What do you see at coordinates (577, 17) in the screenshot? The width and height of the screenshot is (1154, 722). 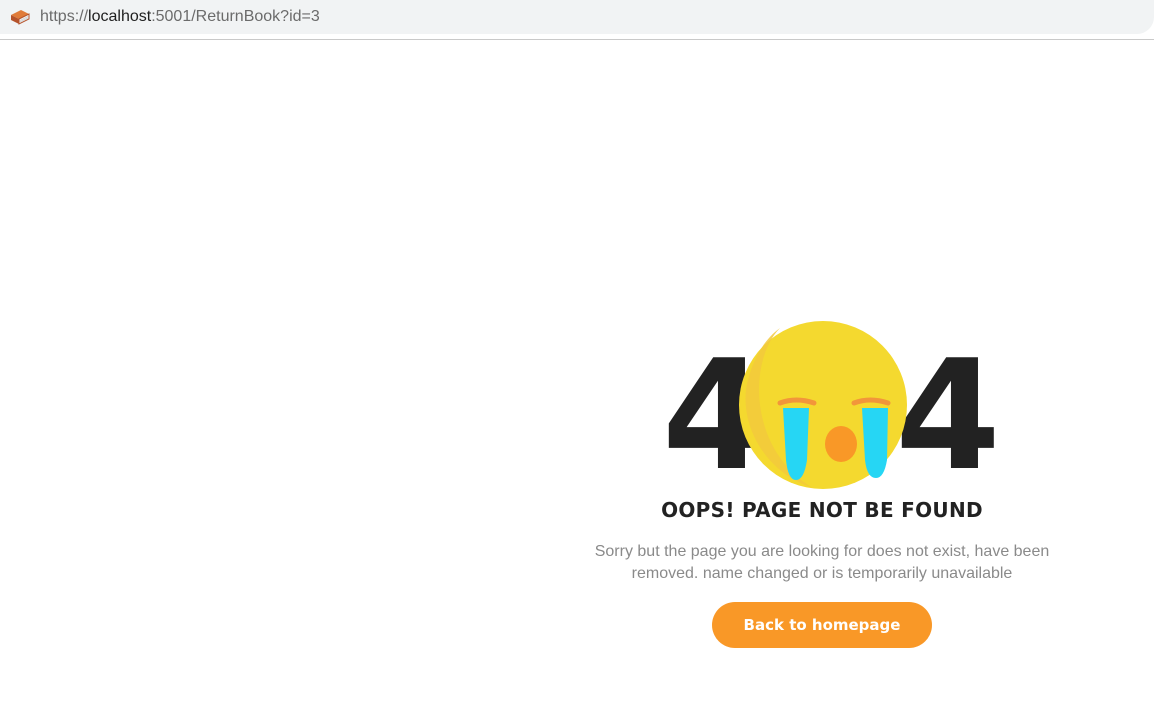 I see `url-field: https://localhost:5001/ReturnBook?id=3` at bounding box center [577, 17].